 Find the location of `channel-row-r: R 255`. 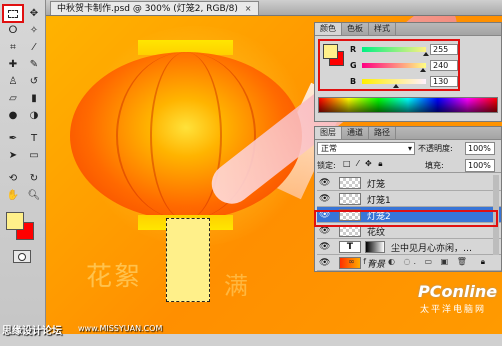

channel-row-r: R 255 is located at coordinates (404, 50).